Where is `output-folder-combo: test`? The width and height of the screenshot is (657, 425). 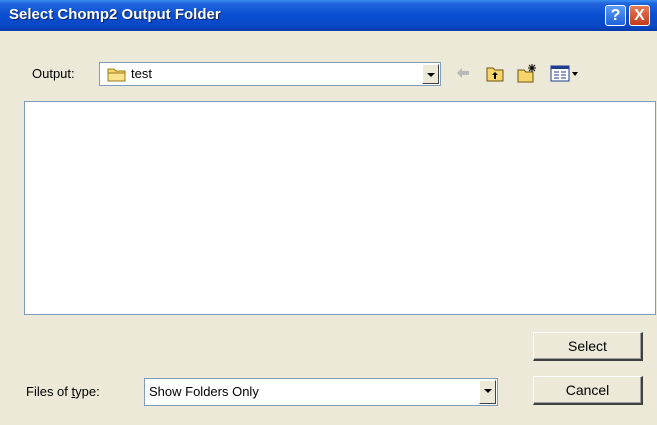
output-folder-combo: test is located at coordinates (270, 74).